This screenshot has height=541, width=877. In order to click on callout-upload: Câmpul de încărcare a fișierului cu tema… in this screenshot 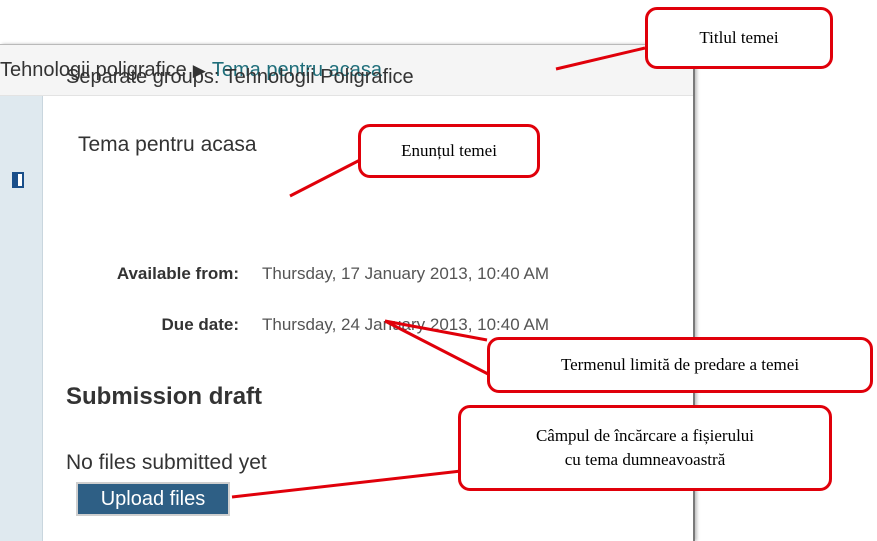, I will do `click(645, 448)`.